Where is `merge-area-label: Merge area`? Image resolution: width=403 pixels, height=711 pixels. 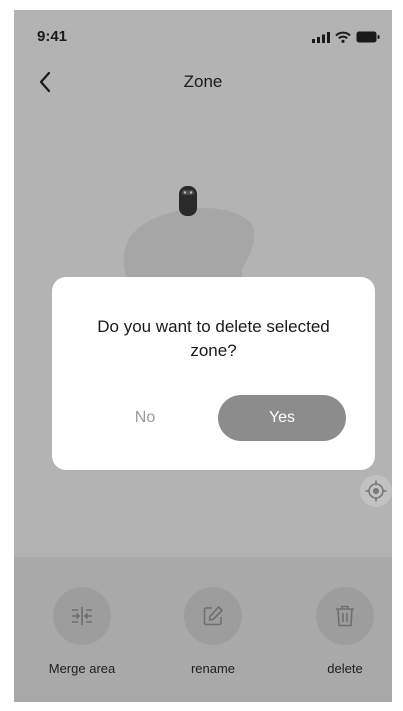
merge-area-label: Merge area is located at coordinates (82, 668).